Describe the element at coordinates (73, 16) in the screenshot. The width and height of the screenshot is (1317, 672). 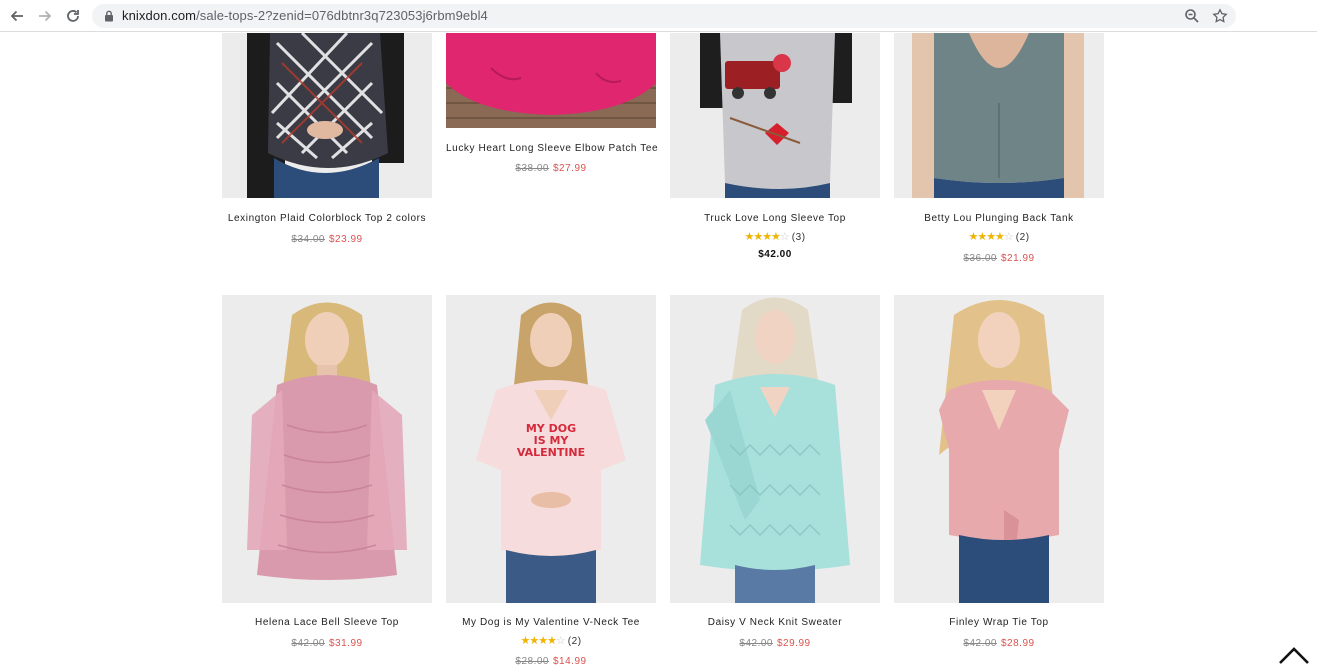
I see `reload-icon` at that location.